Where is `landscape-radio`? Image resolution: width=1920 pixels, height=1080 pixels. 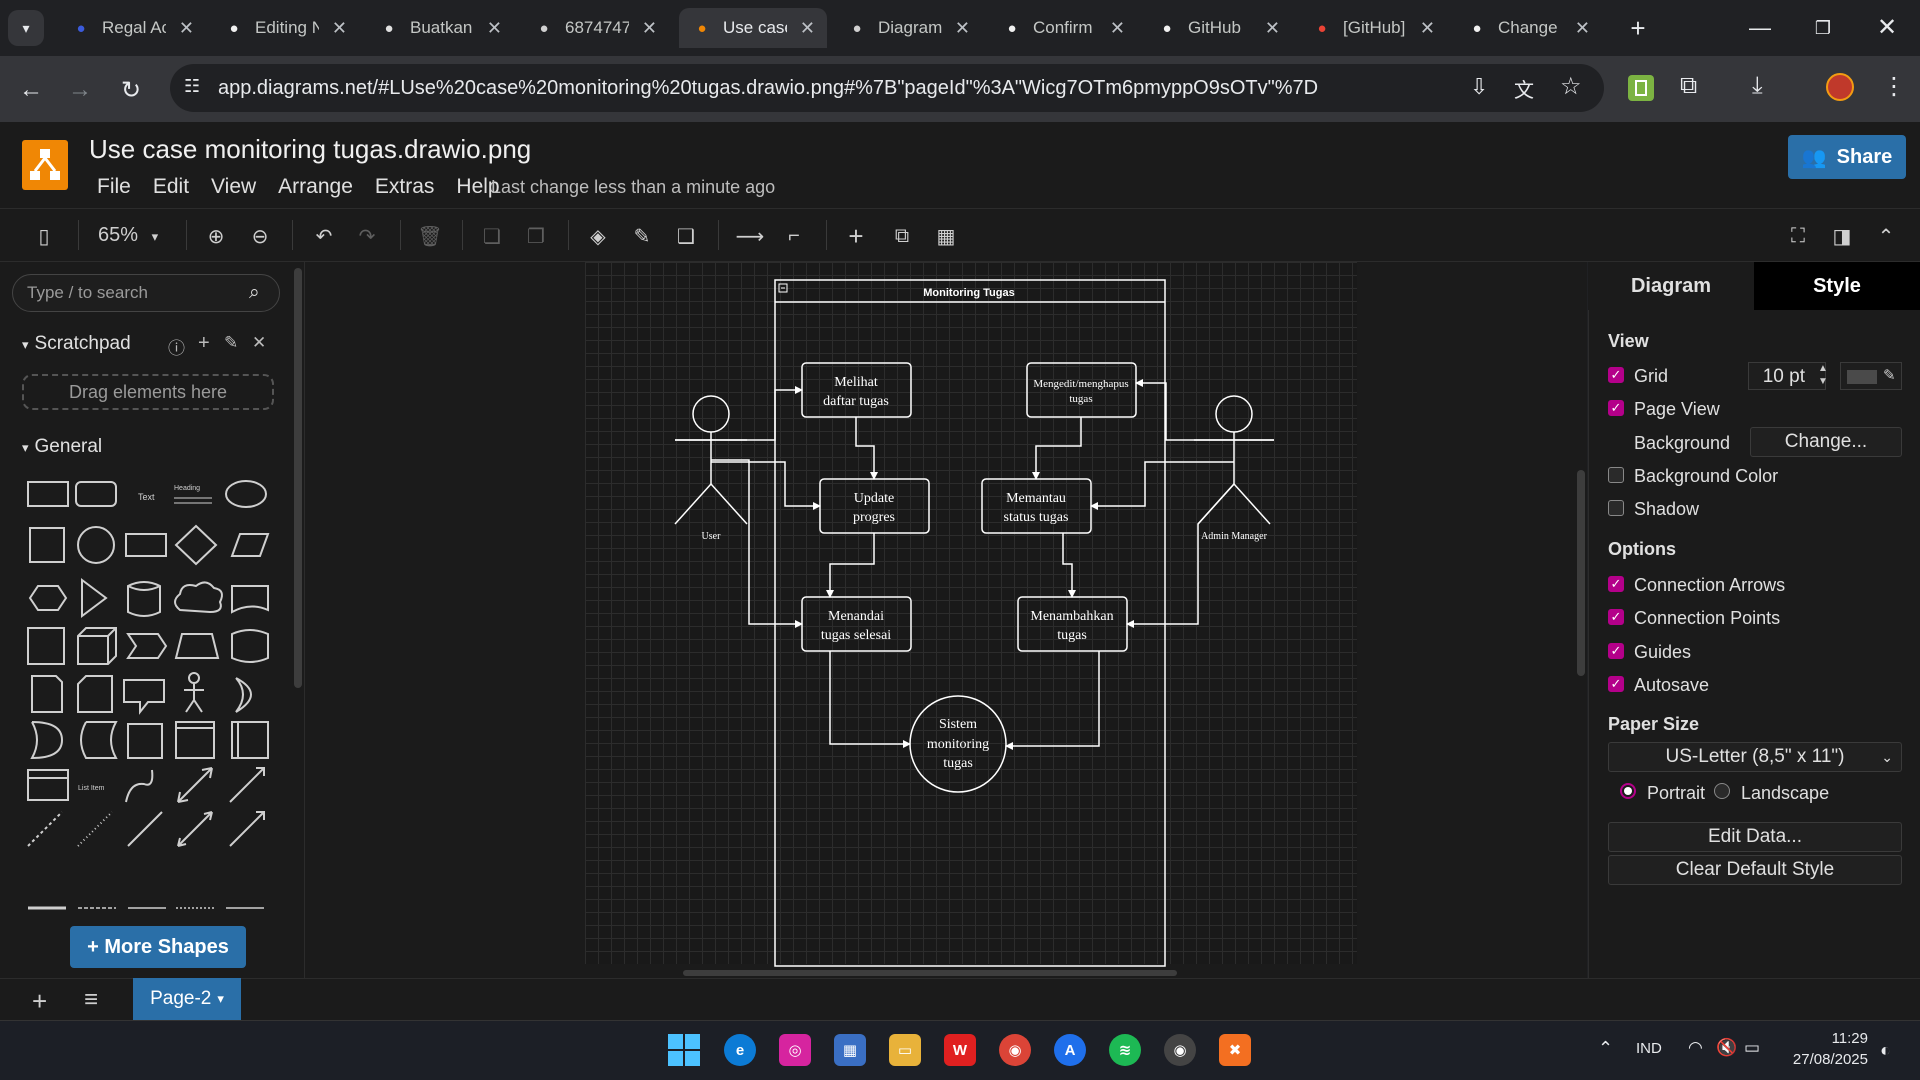 landscape-radio is located at coordinates (1722, 791).